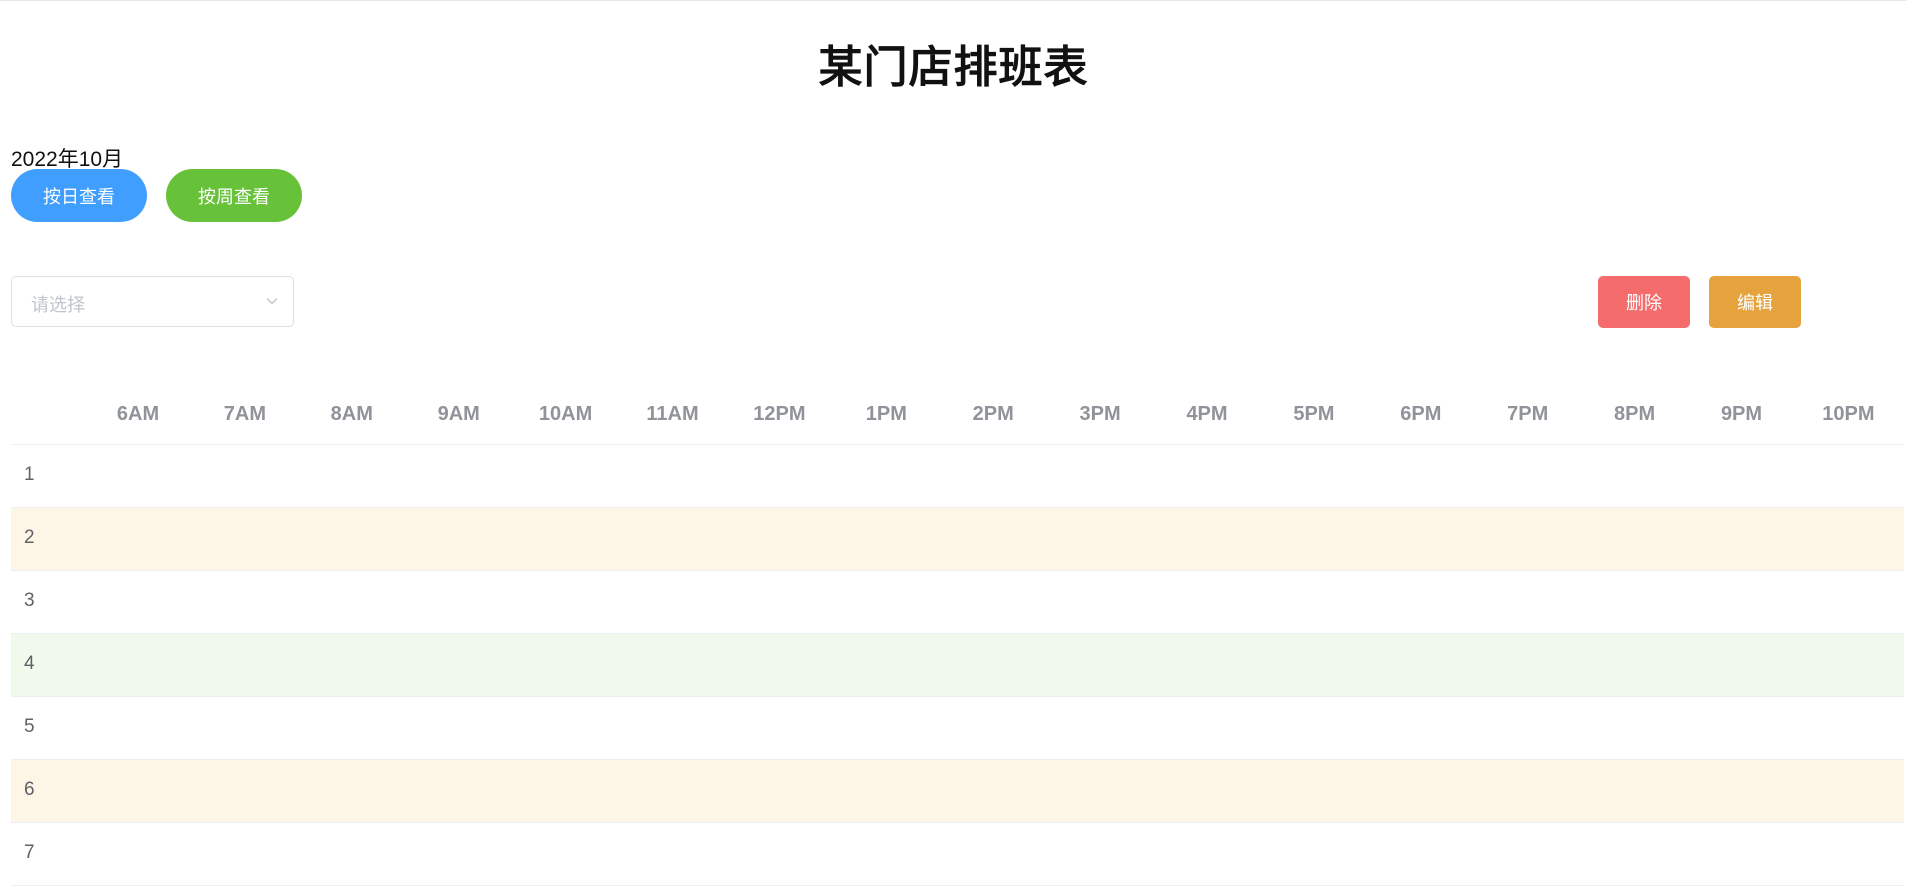 This screenshot has width=1907, height=895. I want to click on hour-header: 12PM, so click(779, 414).